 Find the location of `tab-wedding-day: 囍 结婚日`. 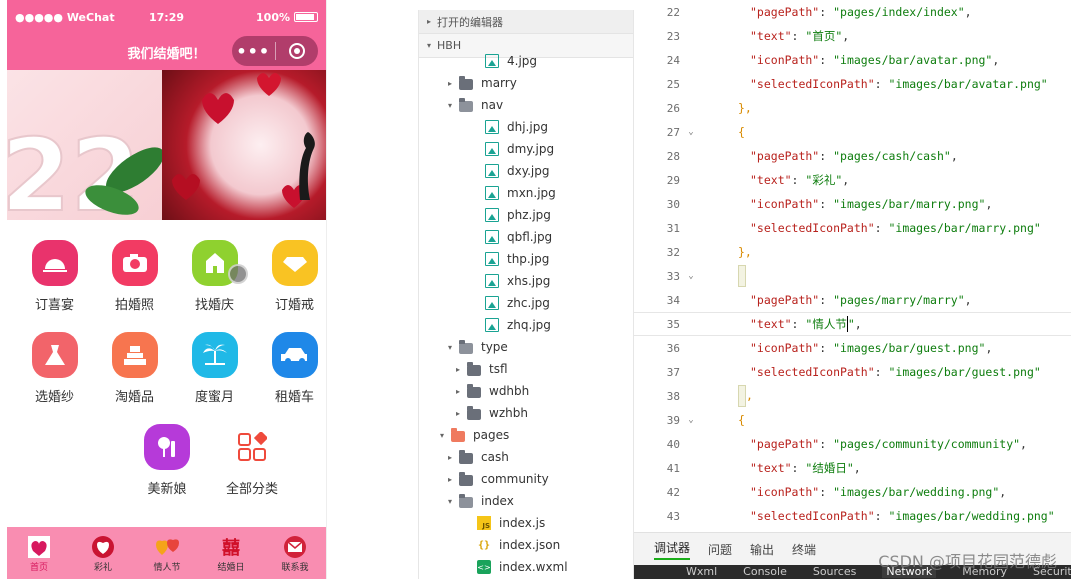

tab-wedding-day: 囍 结婚日 is located at coordinates (231, 553).